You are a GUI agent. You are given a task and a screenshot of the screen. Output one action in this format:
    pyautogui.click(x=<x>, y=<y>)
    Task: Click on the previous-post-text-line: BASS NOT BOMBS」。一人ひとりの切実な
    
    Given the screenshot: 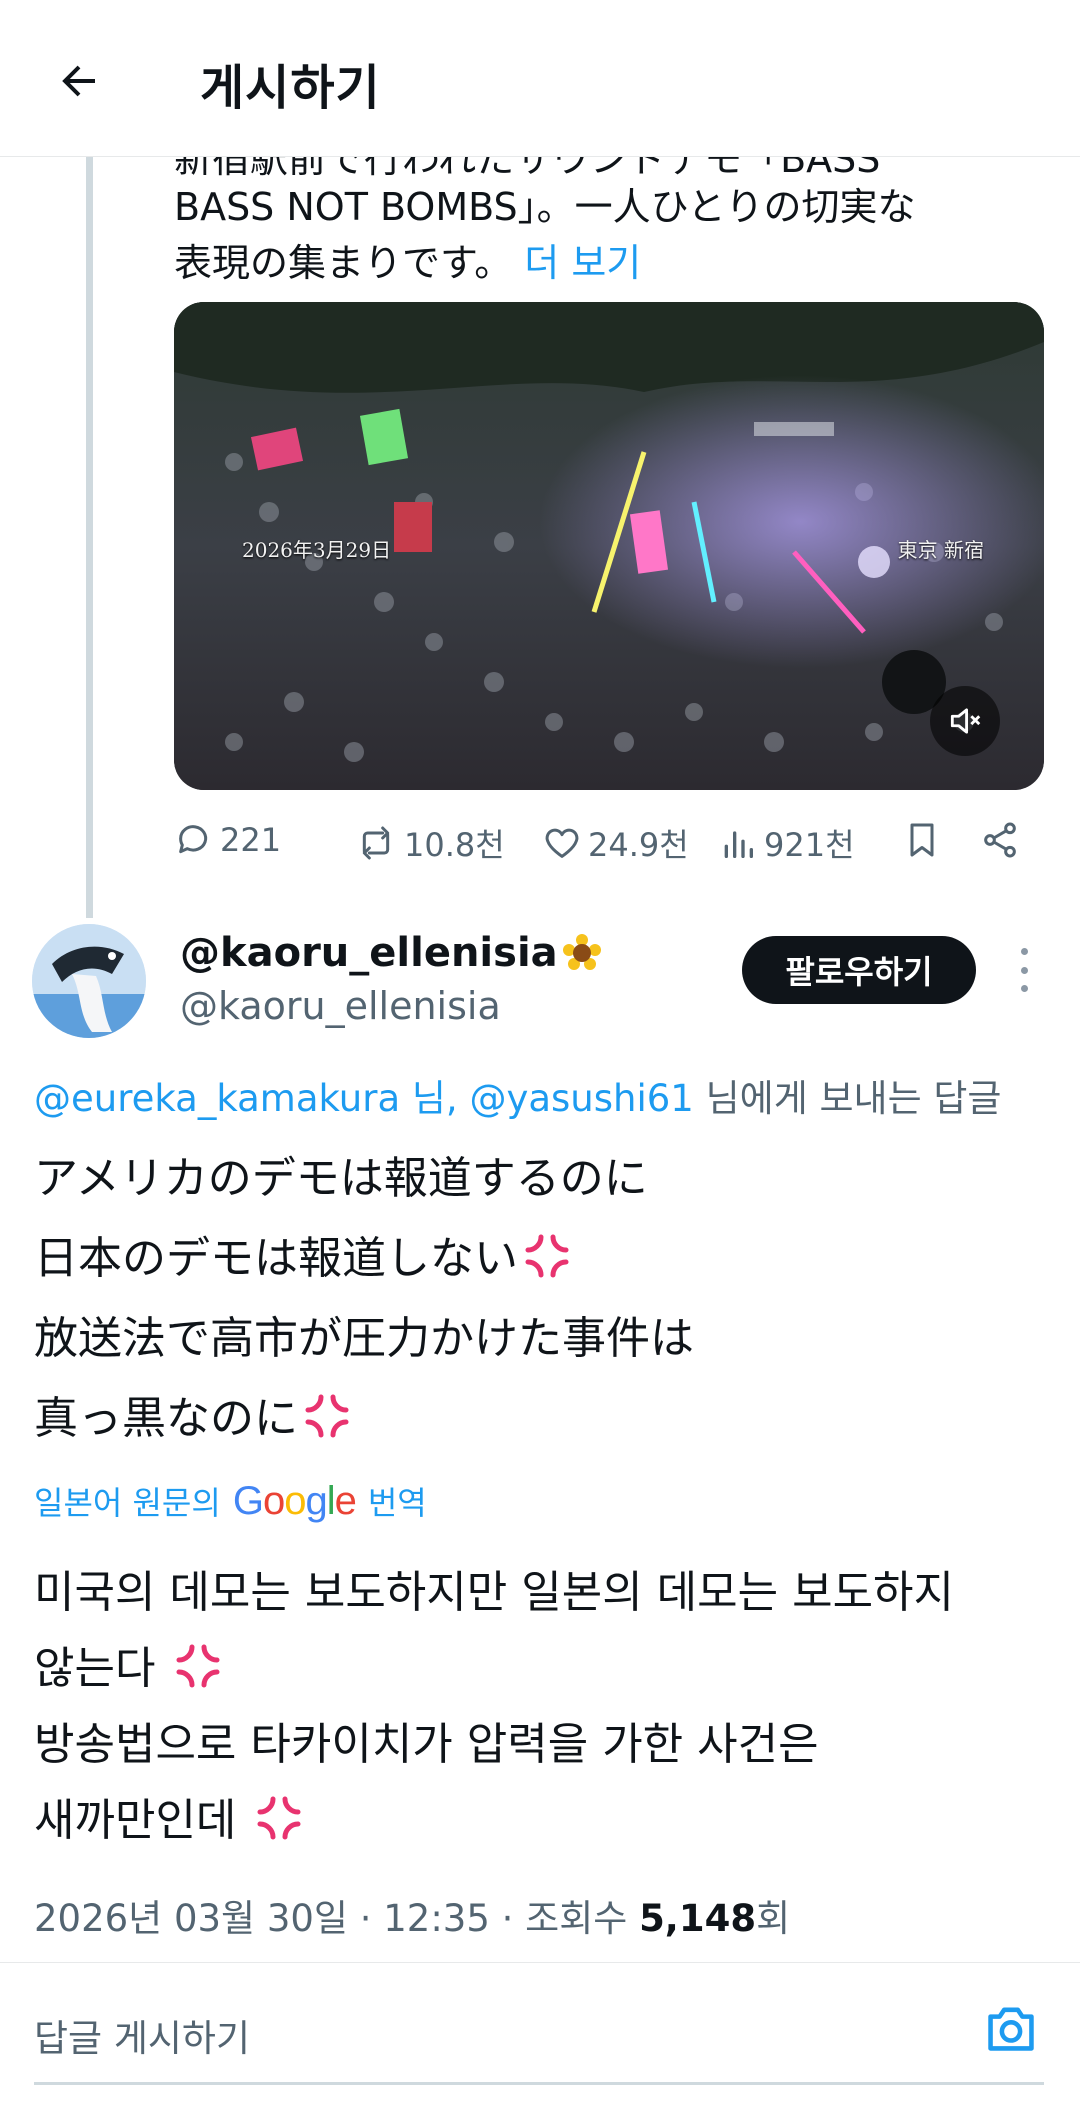 What is the action you would take?
    pyautogui.click(x=545, y=207)
    